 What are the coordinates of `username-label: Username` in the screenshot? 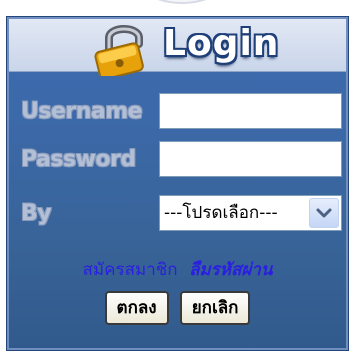 It's located at (82, 111).